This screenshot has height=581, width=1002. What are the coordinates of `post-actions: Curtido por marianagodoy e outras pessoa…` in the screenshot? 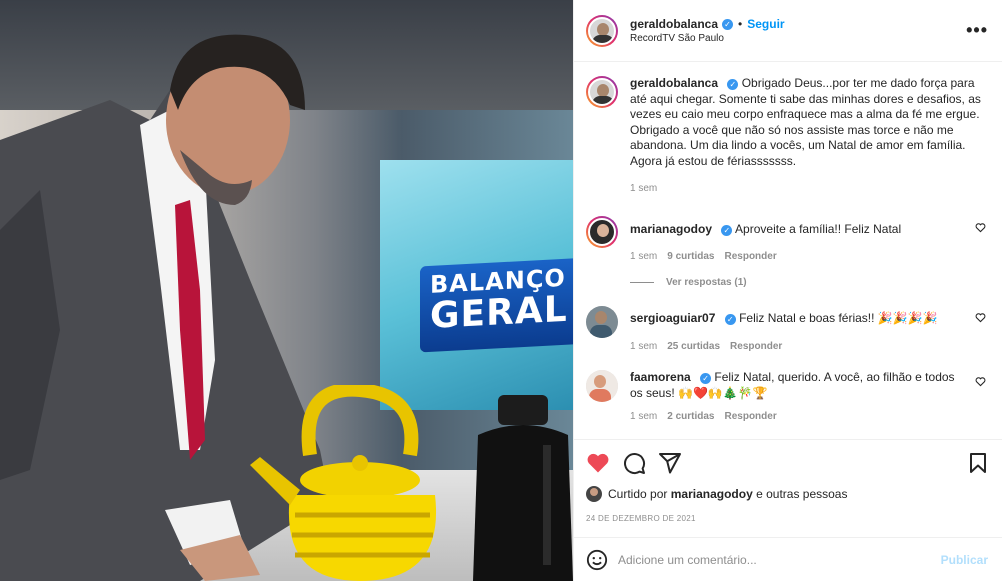 It's located at (788, 481).